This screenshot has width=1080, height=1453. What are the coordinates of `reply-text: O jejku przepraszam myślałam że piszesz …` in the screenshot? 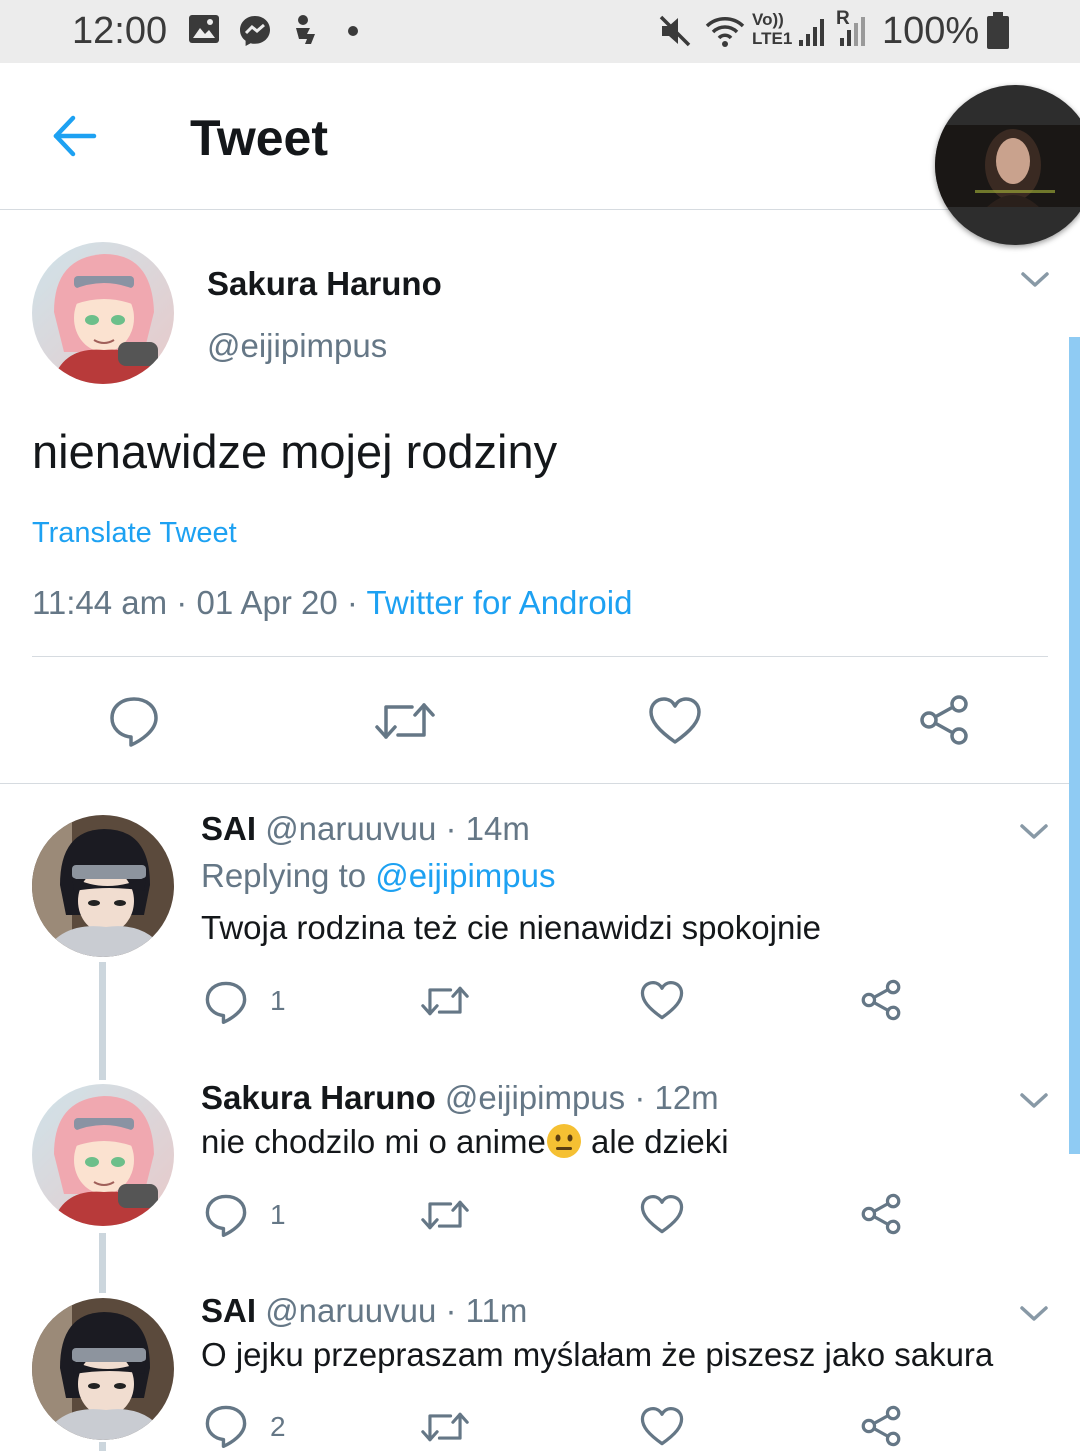 It's located at (597, 1354).